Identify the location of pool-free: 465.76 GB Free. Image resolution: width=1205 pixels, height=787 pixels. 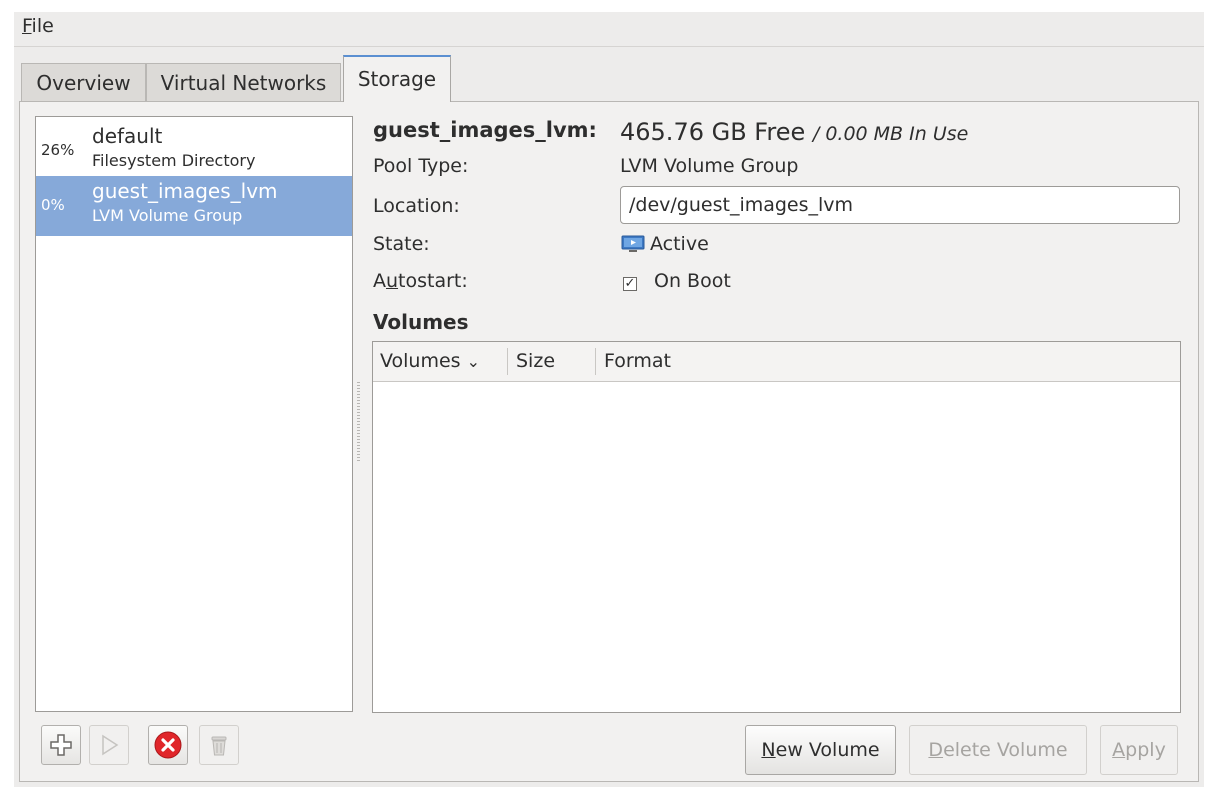
(713, 132).